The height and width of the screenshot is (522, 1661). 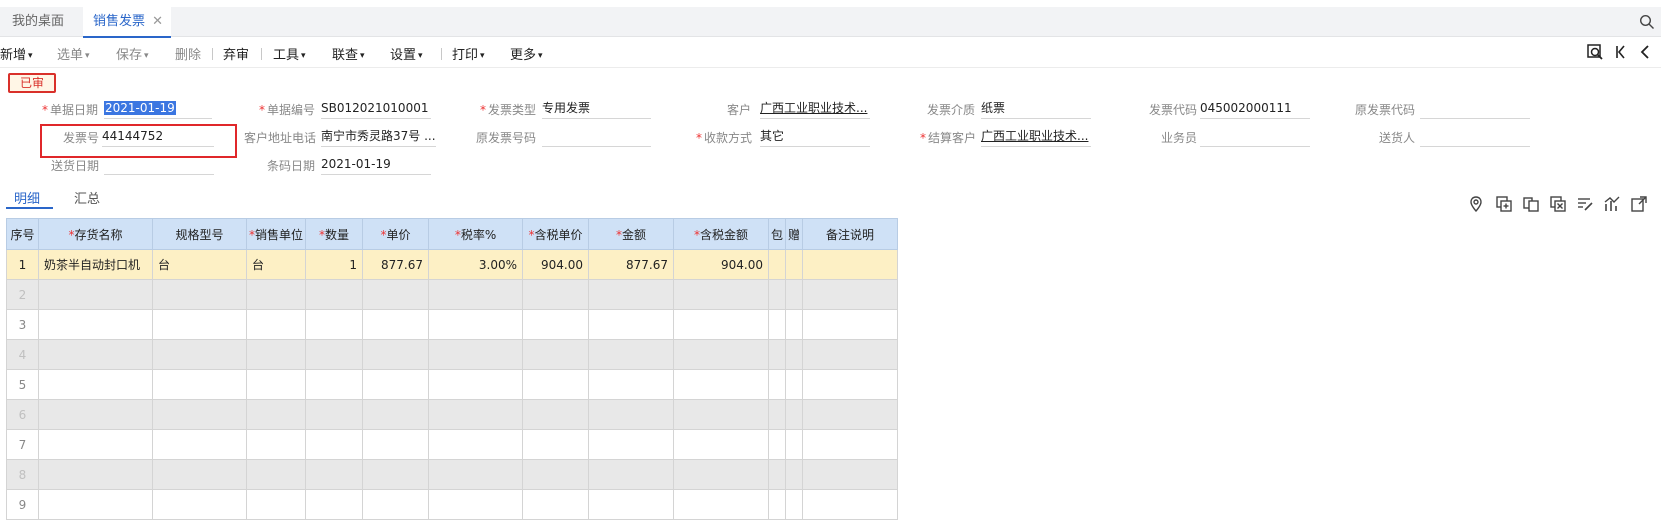 I want to click on col-header-qty: *数量, so click(x=334, y=234).